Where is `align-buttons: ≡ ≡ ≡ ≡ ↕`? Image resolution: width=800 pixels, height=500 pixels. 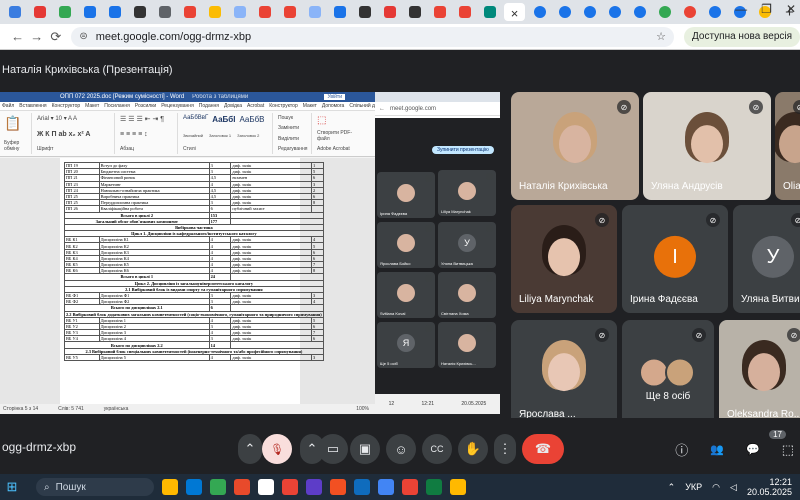 align-buttons: ≡ ≡ ≡ ≡ ↕ is located at coordinates (147, 134).